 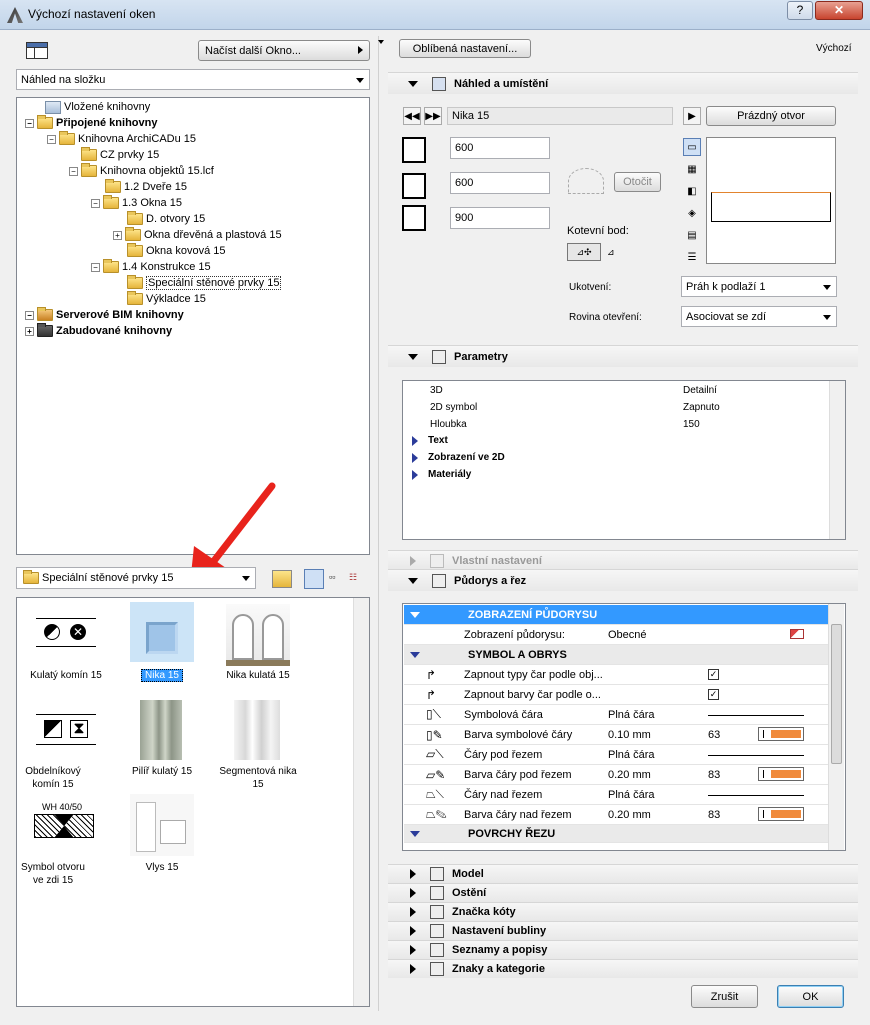 What do you see at coordinates (66, 636) in the screenshot?
I see `thumb-kulaty-komin: ✕` at bounding box center [66, 636].